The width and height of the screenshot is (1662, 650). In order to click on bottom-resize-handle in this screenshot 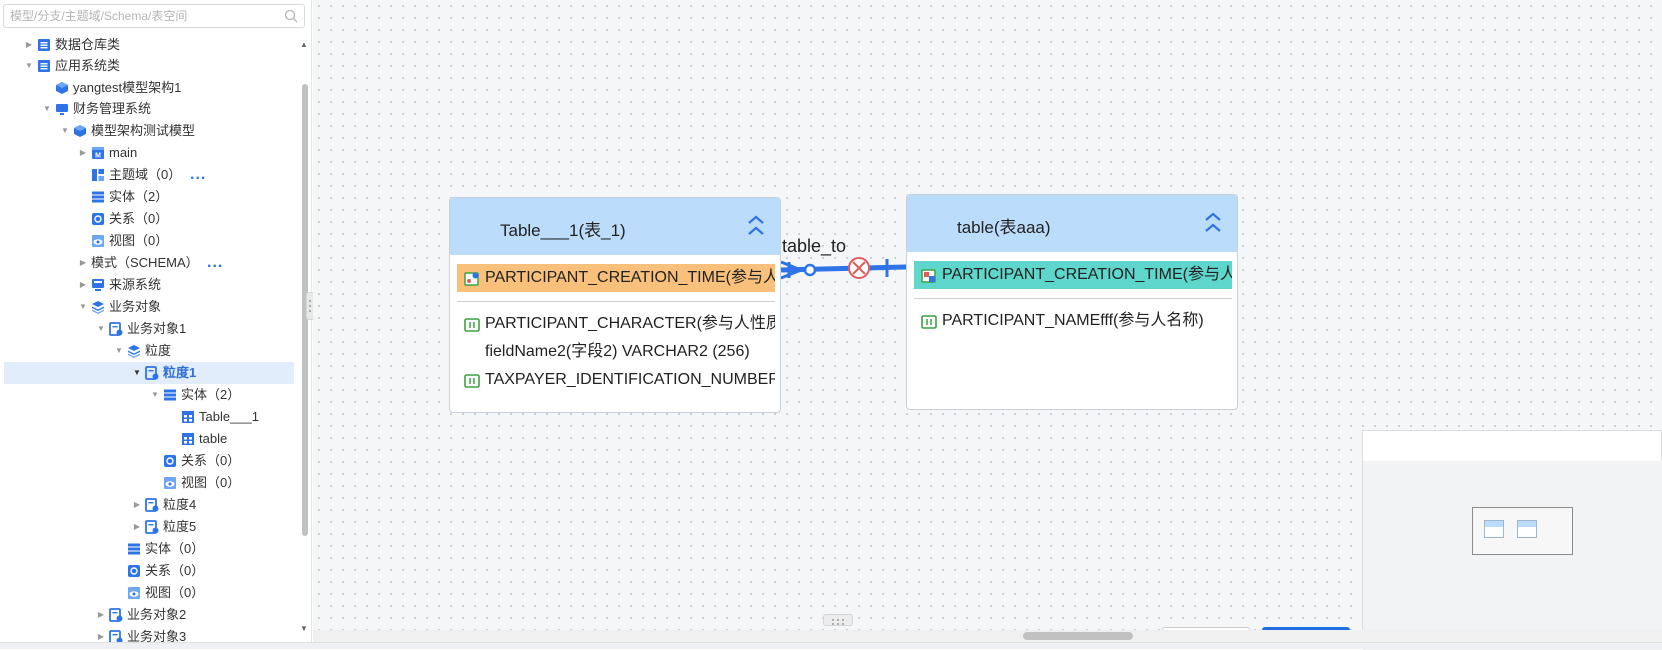, I will do `click(838, 620)`.